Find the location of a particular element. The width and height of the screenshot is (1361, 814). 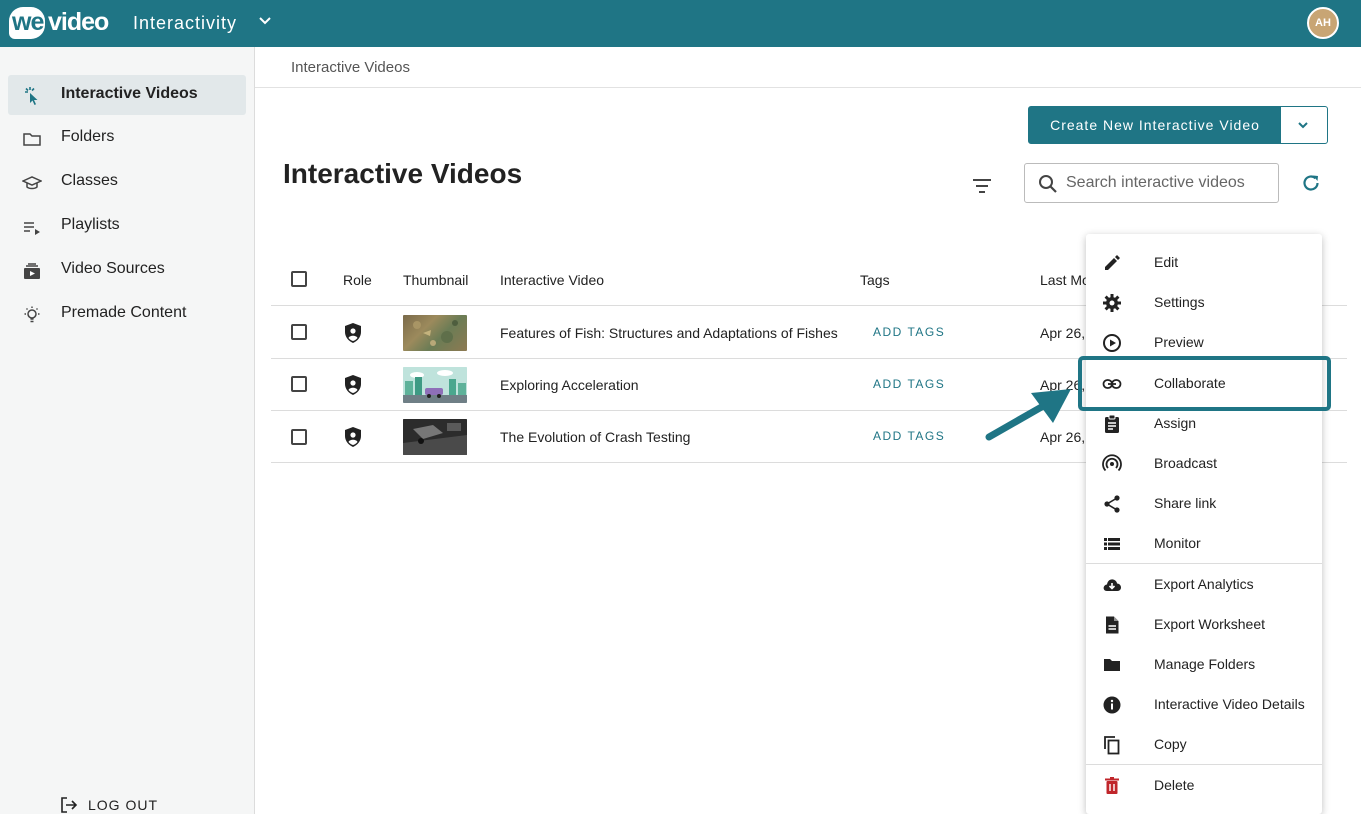

clipboard-icon is located at coordinates (1112, 423).